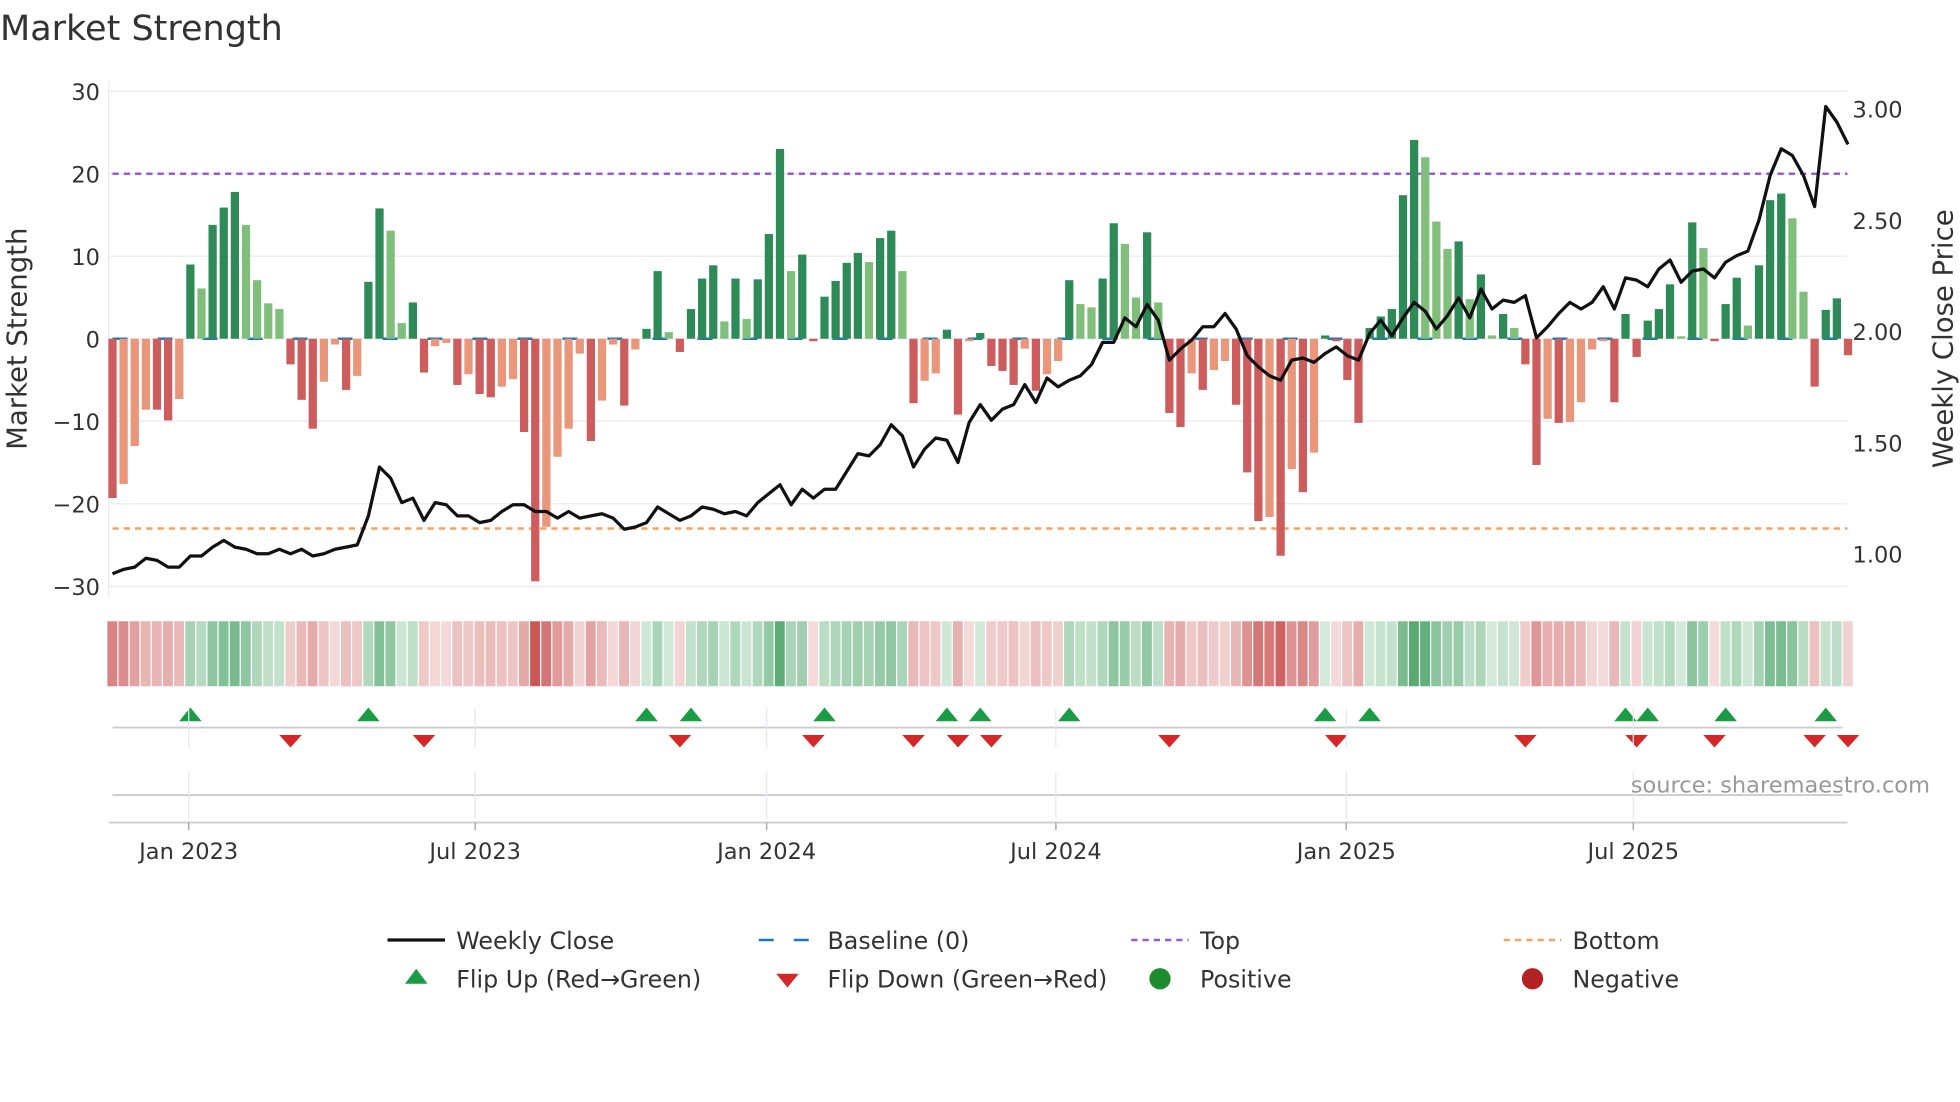 The image size is (1960, 1102). Describe the element at coordinates (765, 852) in the screenshot. I see `x-tick-label: Jan 2024` at that location.